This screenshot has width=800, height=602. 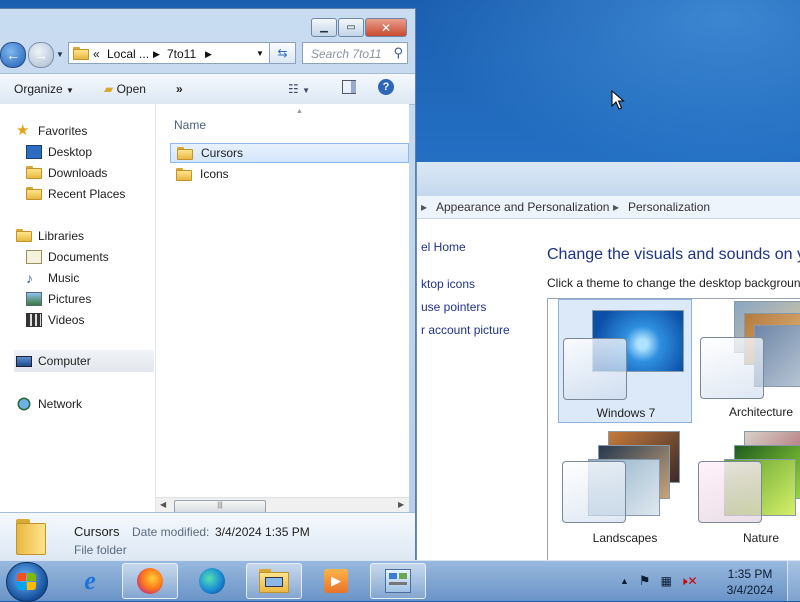 I want to click on help-button: ?, so click(x=386, y=87).